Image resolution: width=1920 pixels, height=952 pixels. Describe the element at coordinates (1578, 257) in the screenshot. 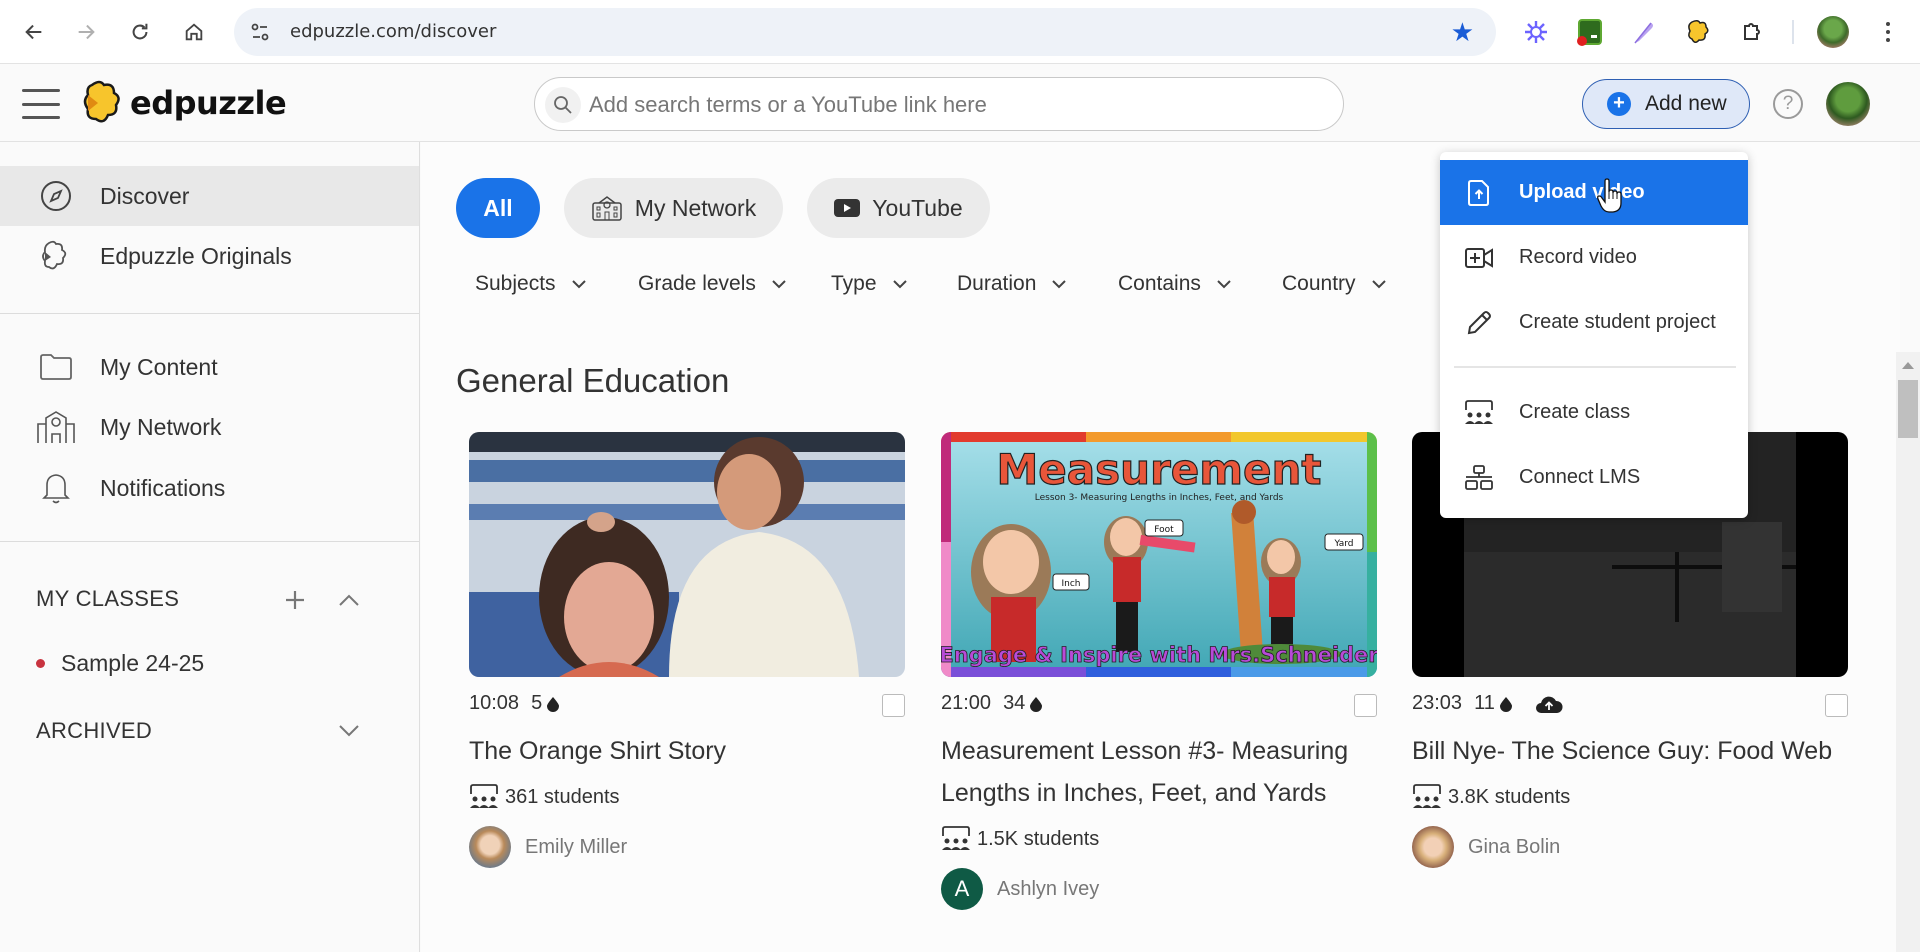

I see `menu-item-label: Record video` at that location.